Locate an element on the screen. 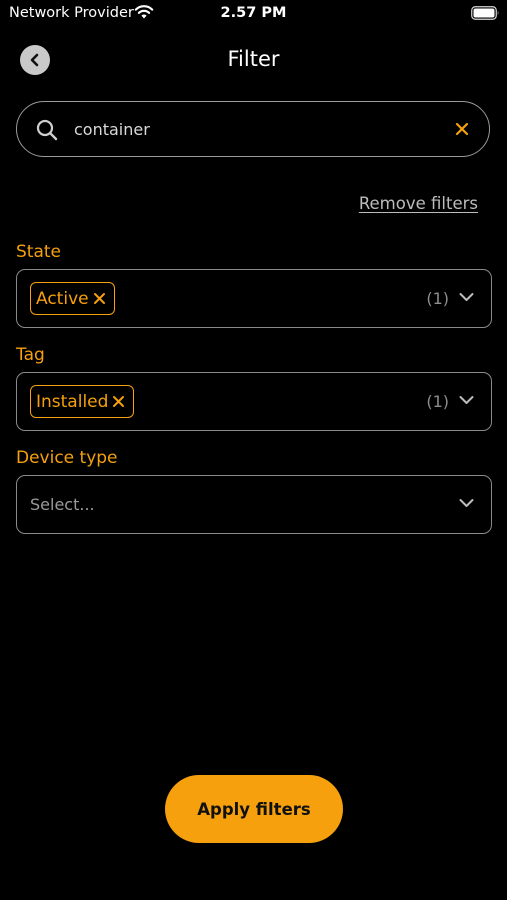 Image resolution: width=507 pixels, height=900 pixels. tag-chip: Installed is located at coordinates (82, 401).